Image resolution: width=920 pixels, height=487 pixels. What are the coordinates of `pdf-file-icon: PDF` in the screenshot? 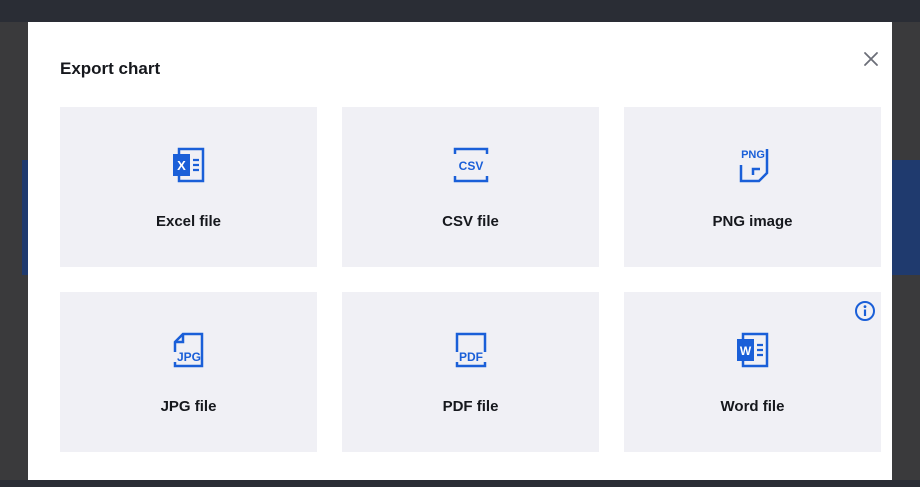 It's located at (470, 350).